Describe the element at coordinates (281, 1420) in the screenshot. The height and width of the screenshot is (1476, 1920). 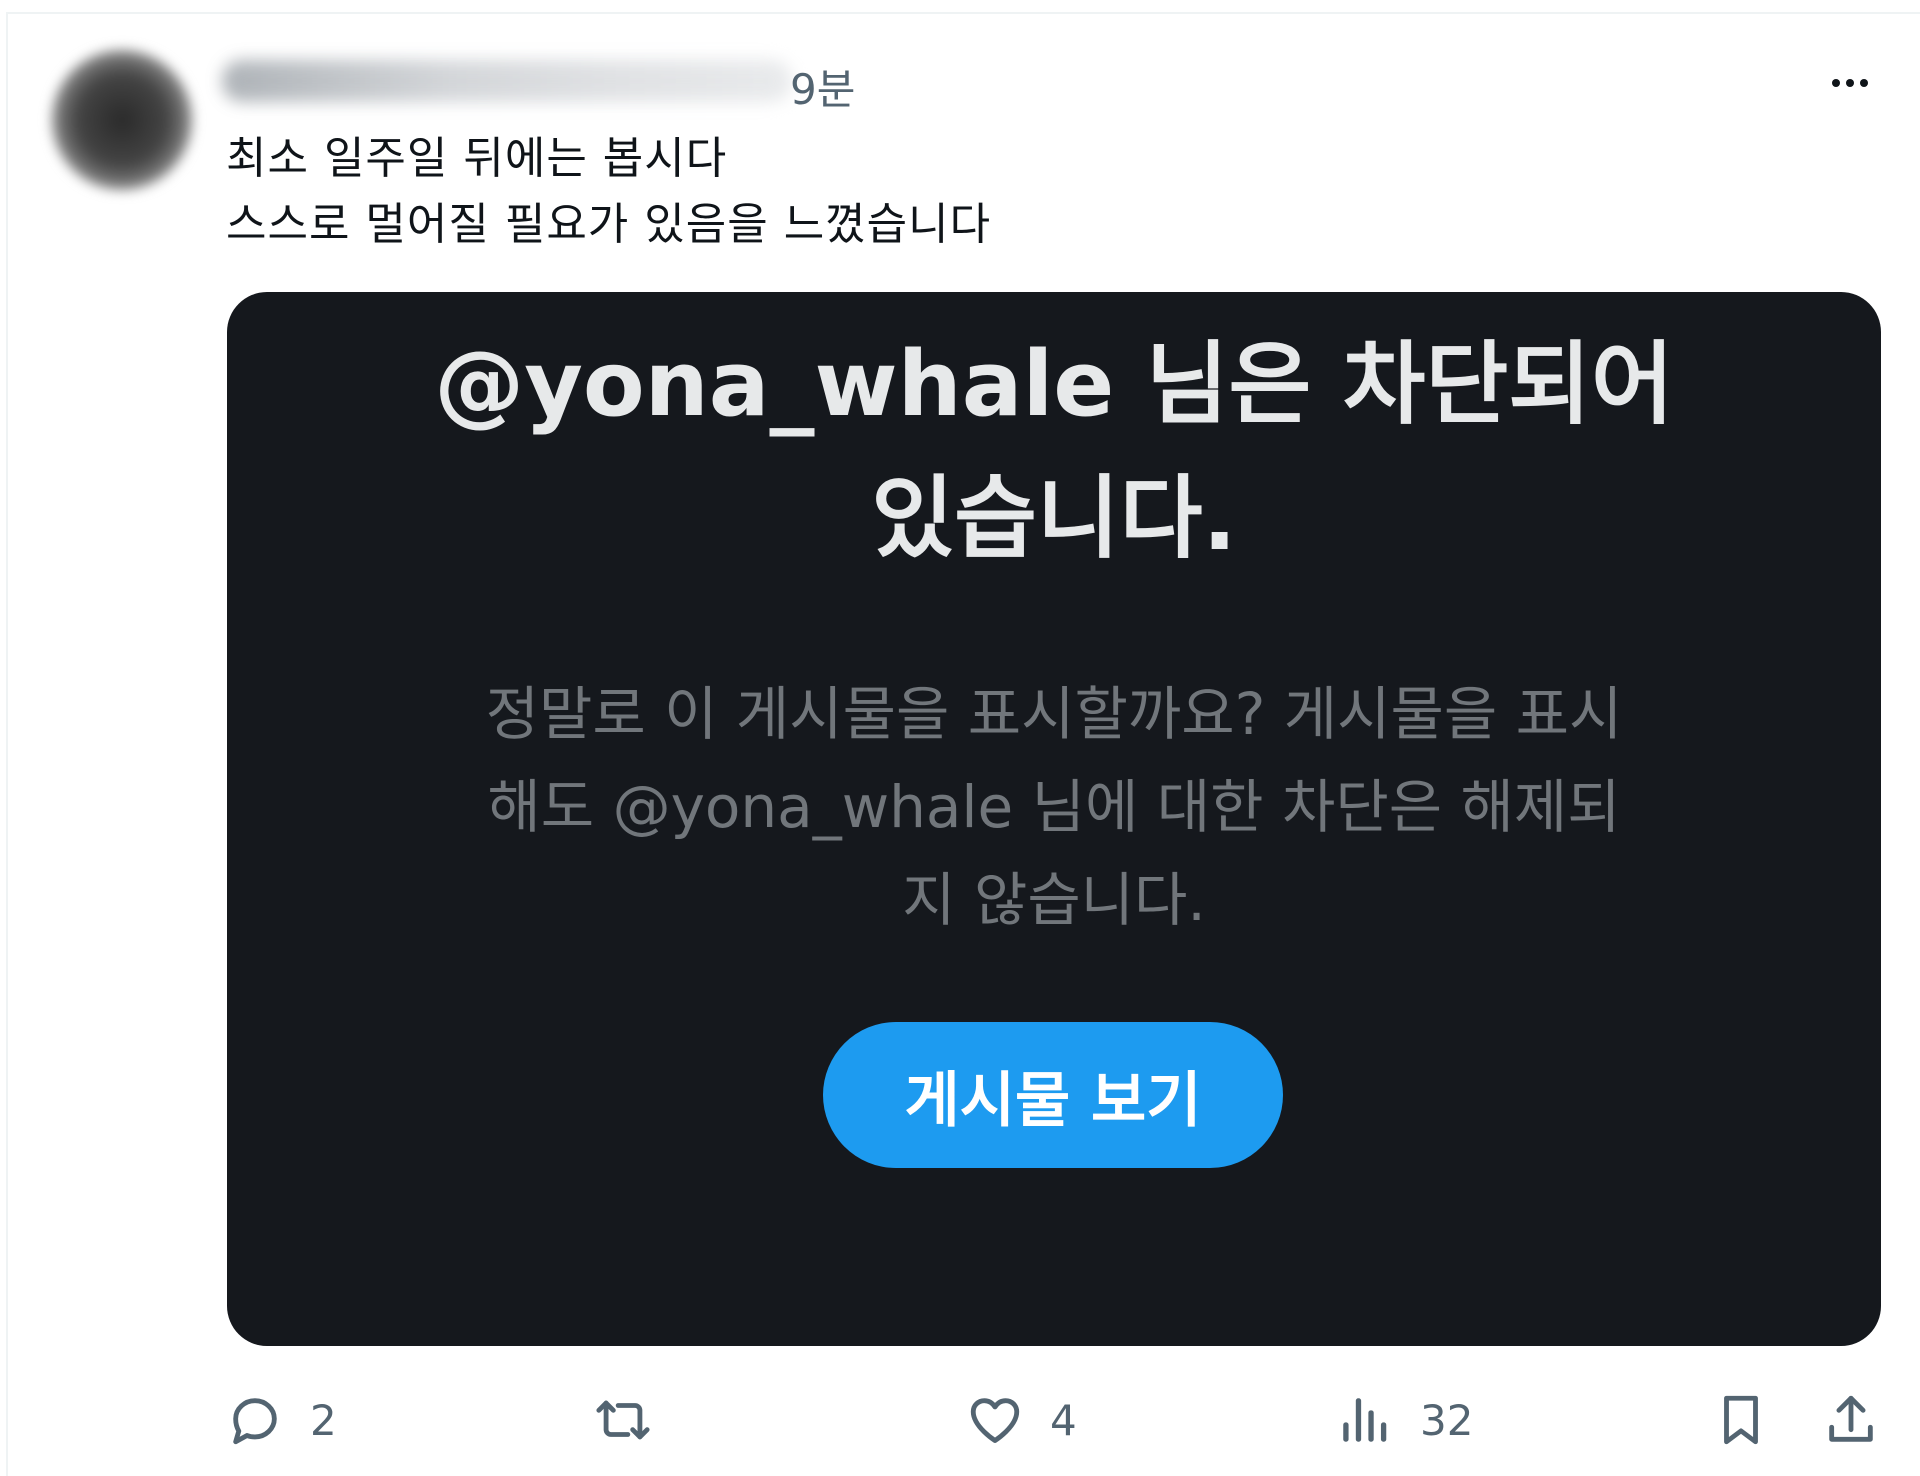
I see `reply-button: 2` at that location.